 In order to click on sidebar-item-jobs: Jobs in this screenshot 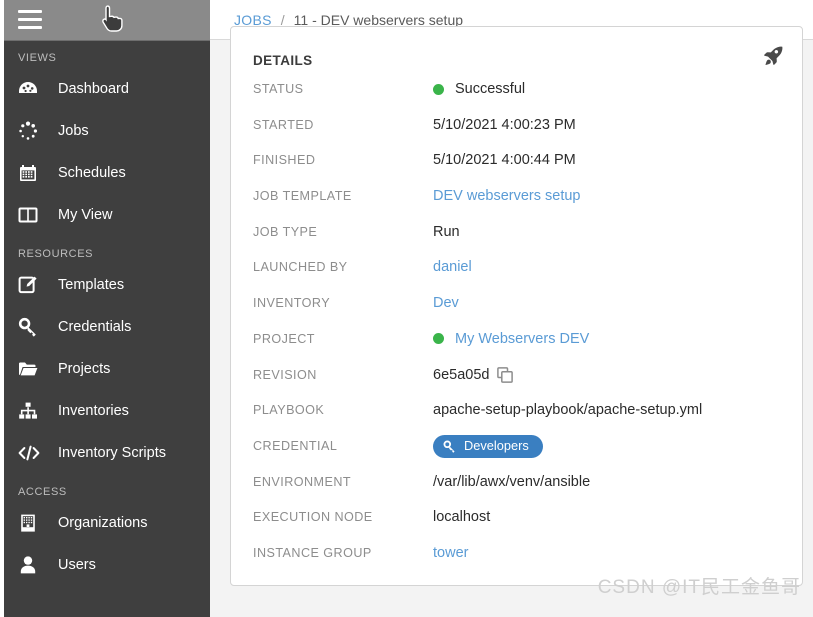, I will do `click(105, 131)`.